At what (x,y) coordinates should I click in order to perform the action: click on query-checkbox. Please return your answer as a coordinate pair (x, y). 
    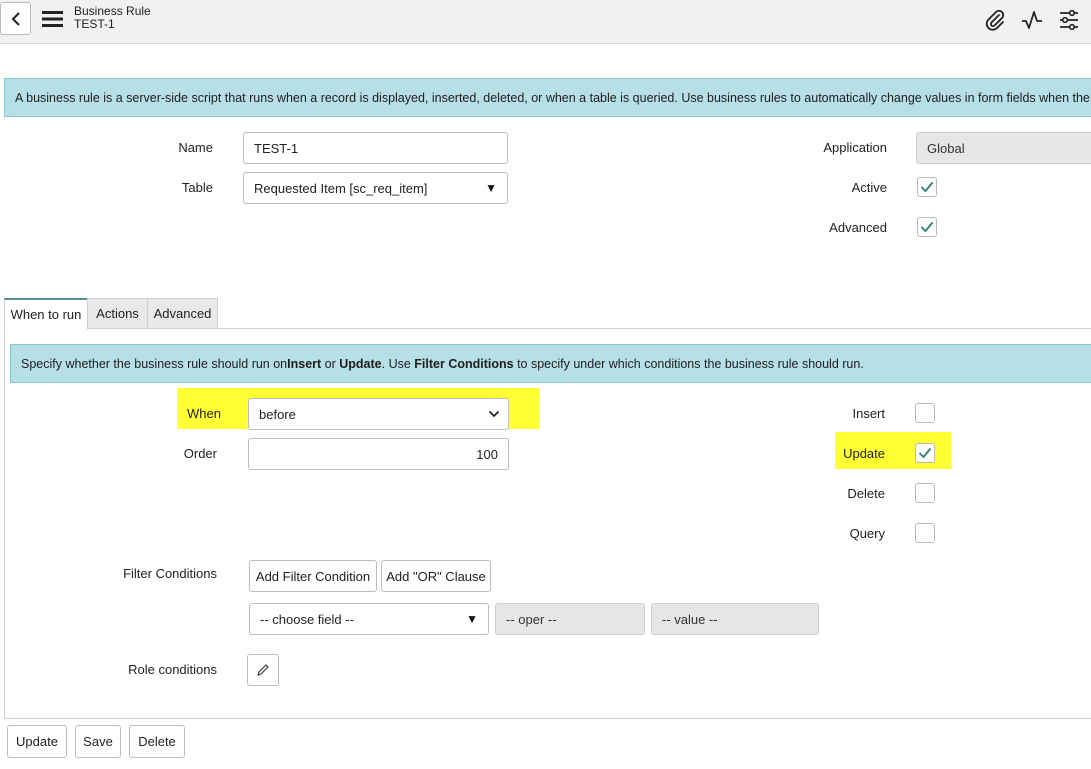
    Looking at the image, I should click on (925, 533).